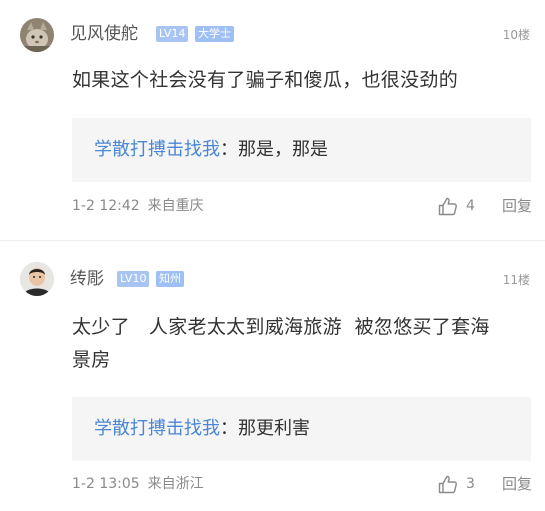 This screenshot has height=511, width=545. I want to click on comment-meta: 1-2 13:05 来自浙江, so click(138, 484).